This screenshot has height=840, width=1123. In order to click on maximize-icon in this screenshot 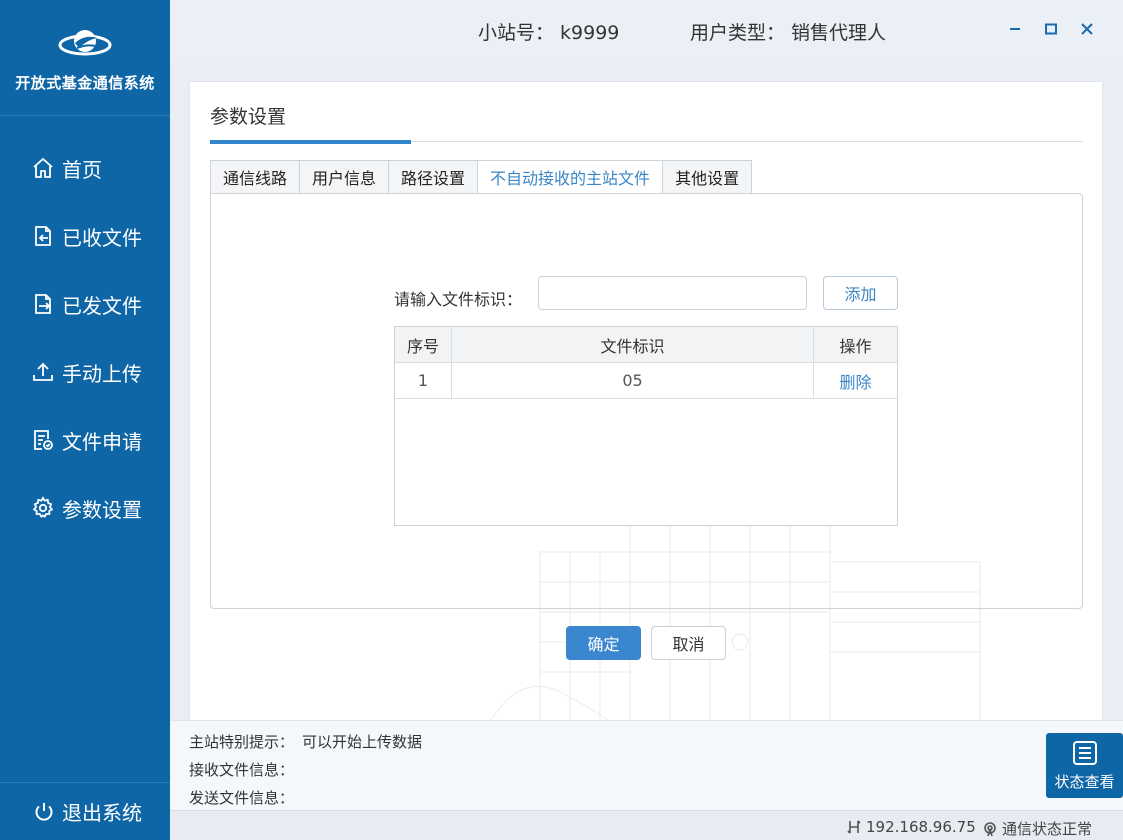, I will do `click(1051, 29)`.